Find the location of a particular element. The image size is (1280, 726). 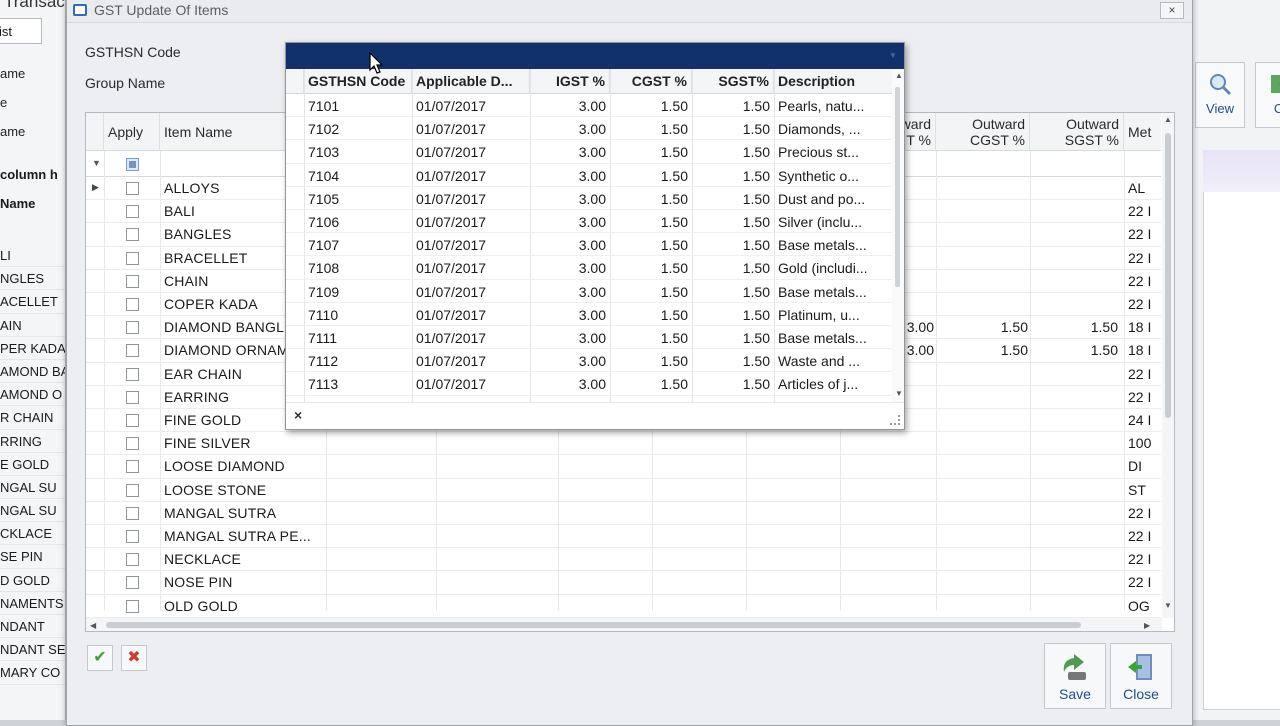

apply-ok-button: ✔ is located at coordinates (100, 658).